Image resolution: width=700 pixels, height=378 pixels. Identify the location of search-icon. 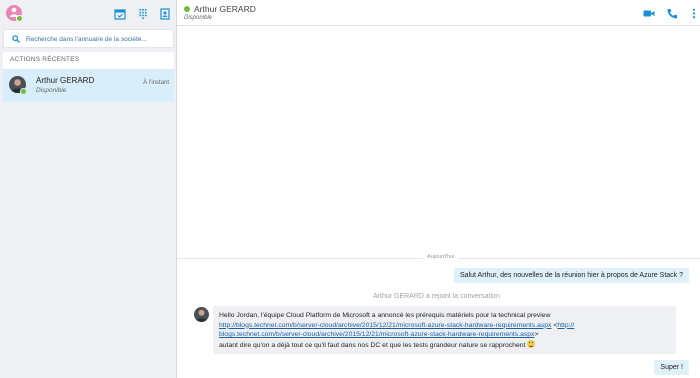
(16, 39).